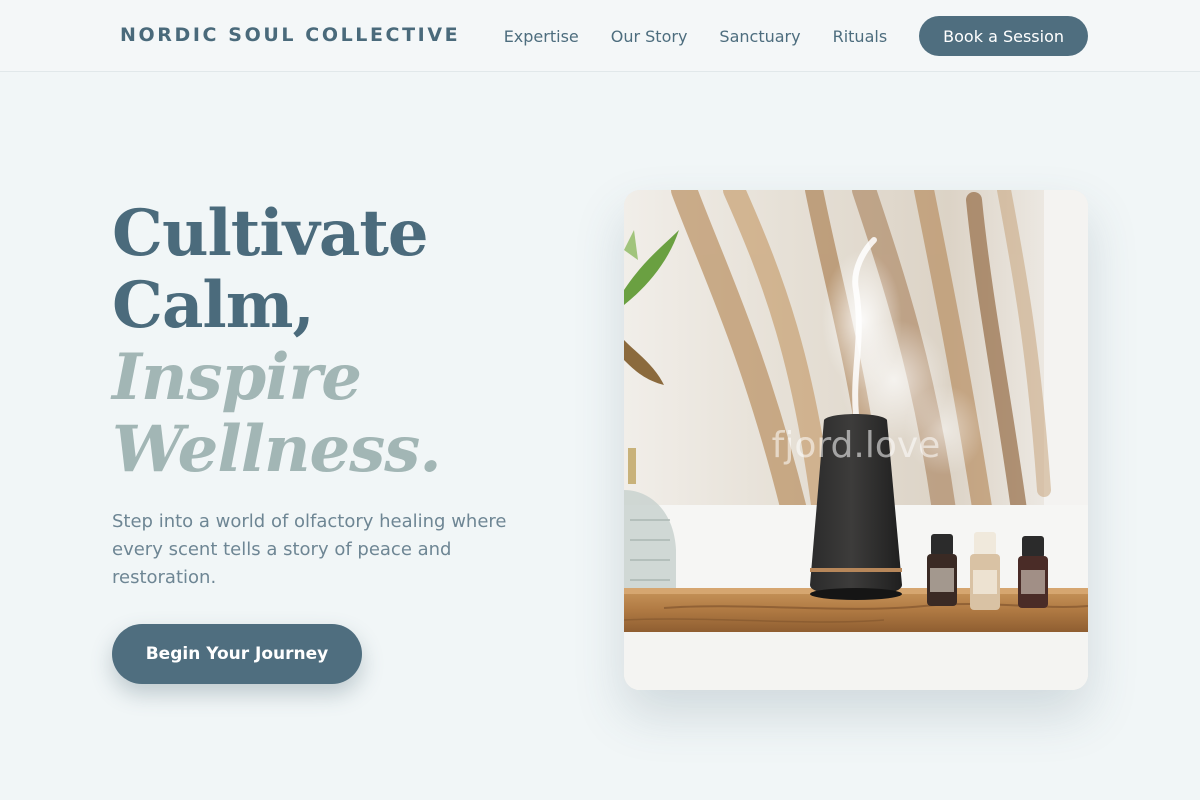  What do you see at coordinates (270, 233) in the screenshot?
I see `hero-title-line-1: Cultivate` at bounding box center [270, 233].